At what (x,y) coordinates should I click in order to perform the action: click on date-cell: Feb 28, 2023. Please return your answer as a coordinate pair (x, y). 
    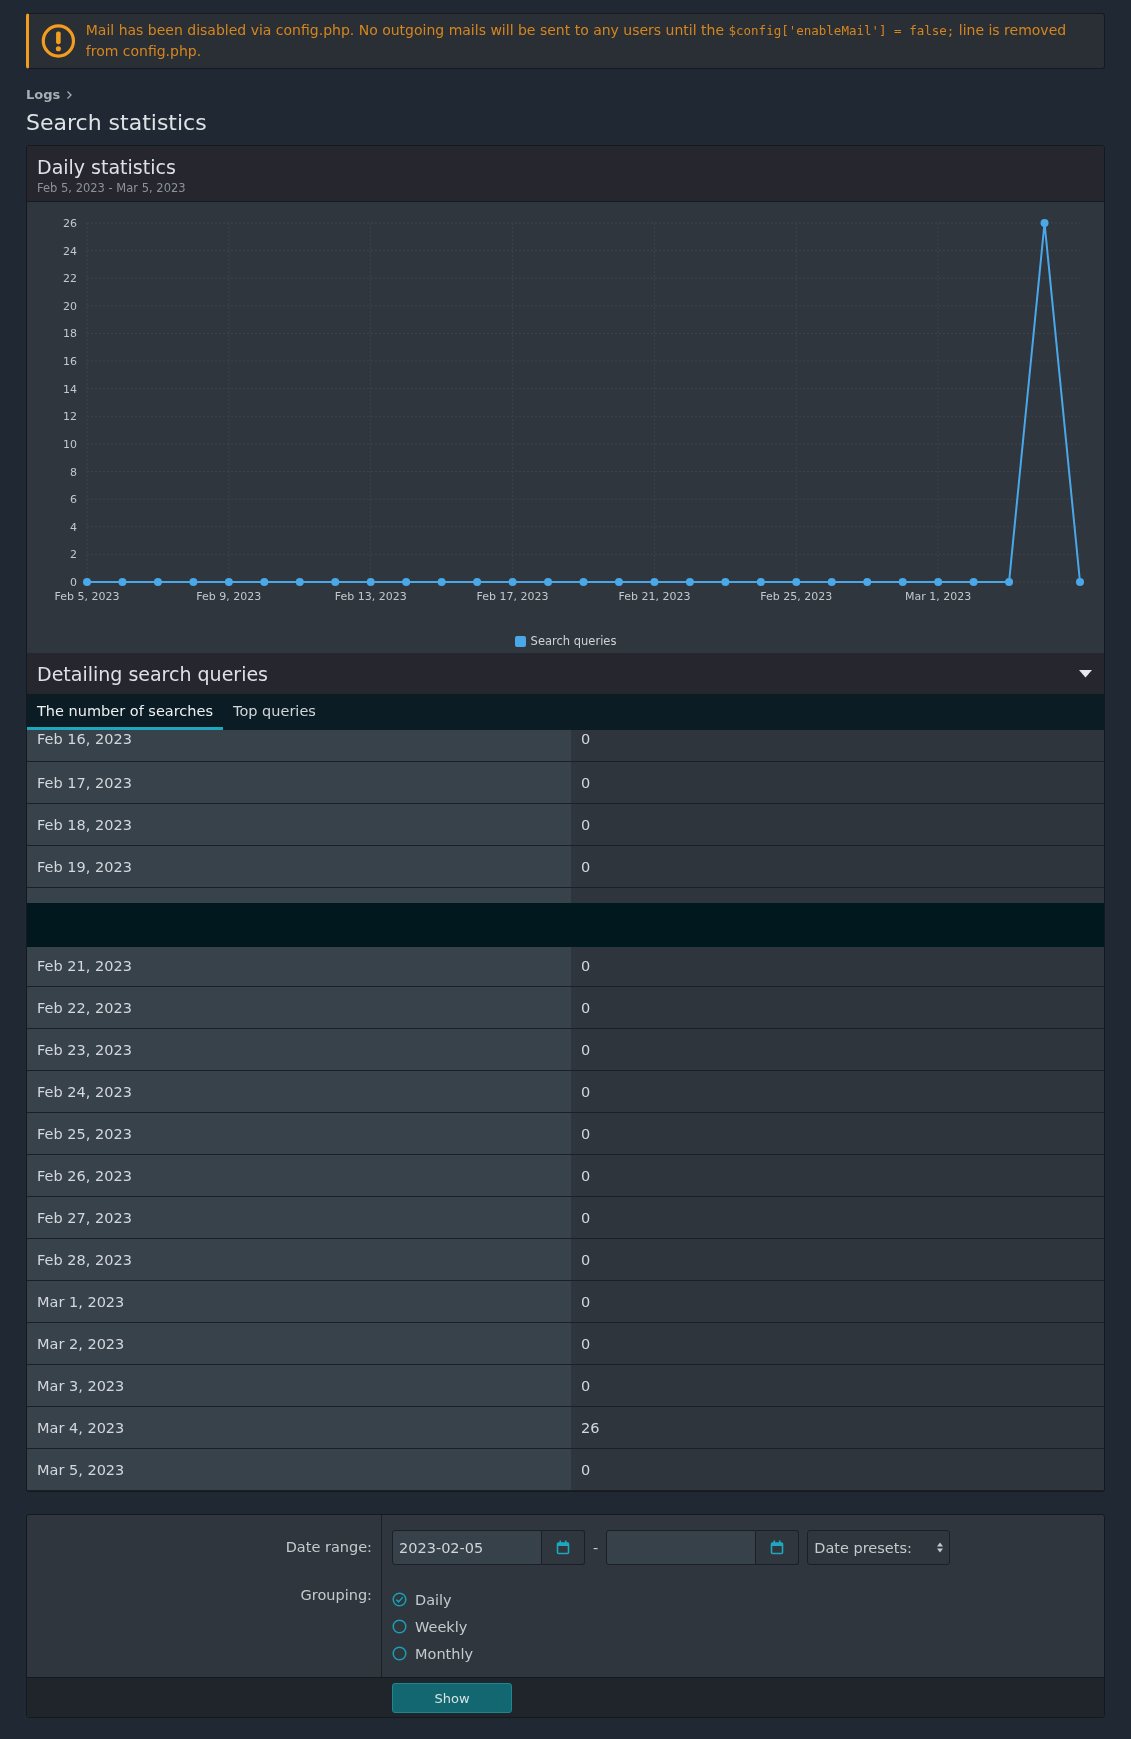
    Looking at the image, I should click on (299, 1259).